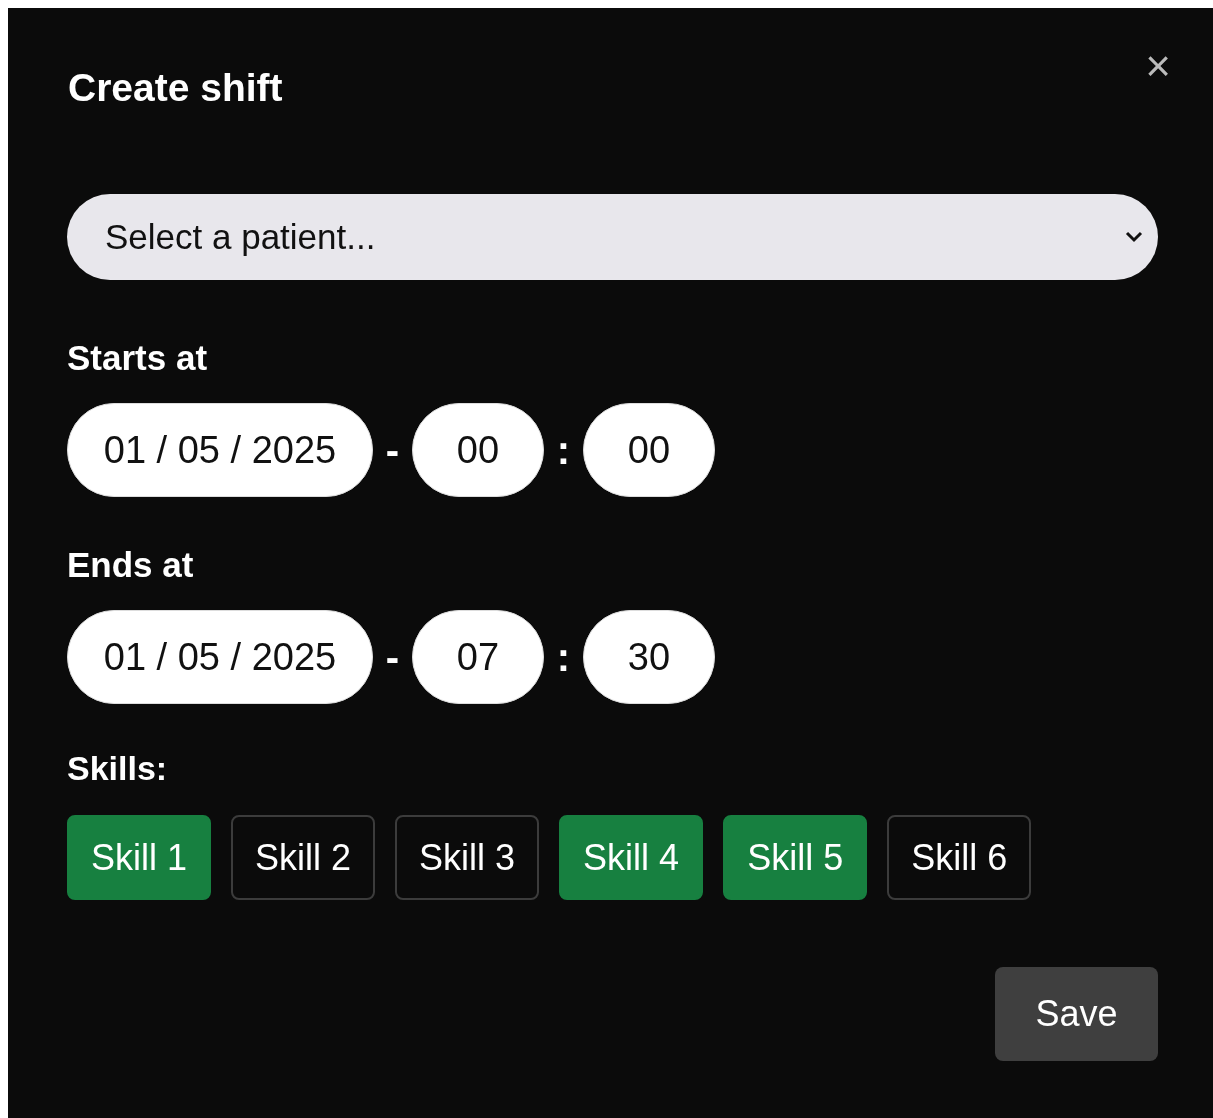  Describe the element at coordinates (649, 450) in the screenshot. I see `minute-field: 00` at that location.